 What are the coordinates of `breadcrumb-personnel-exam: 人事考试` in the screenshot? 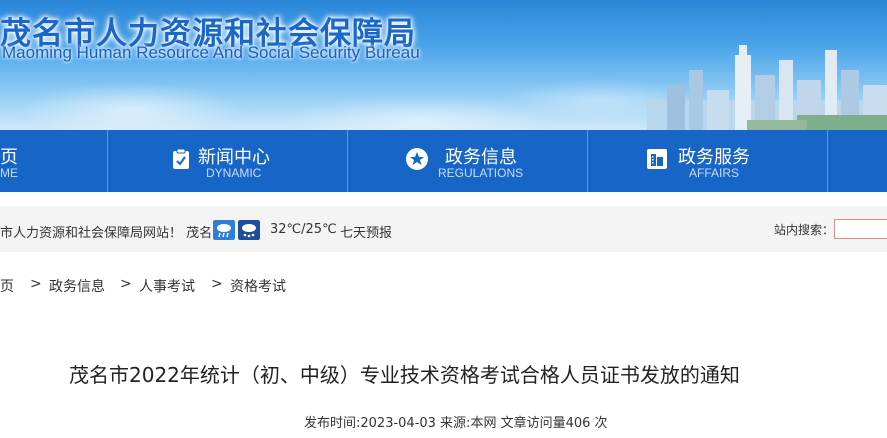 It's located at (167, 286).